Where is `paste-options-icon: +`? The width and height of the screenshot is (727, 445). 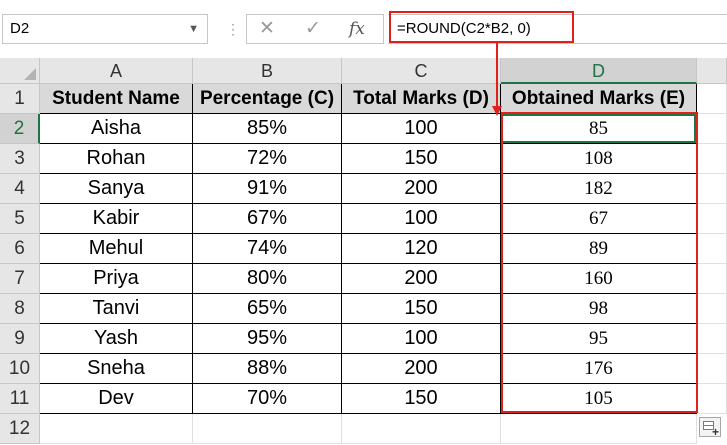 paste-options-icon: + is located at coordinates (710, 428).